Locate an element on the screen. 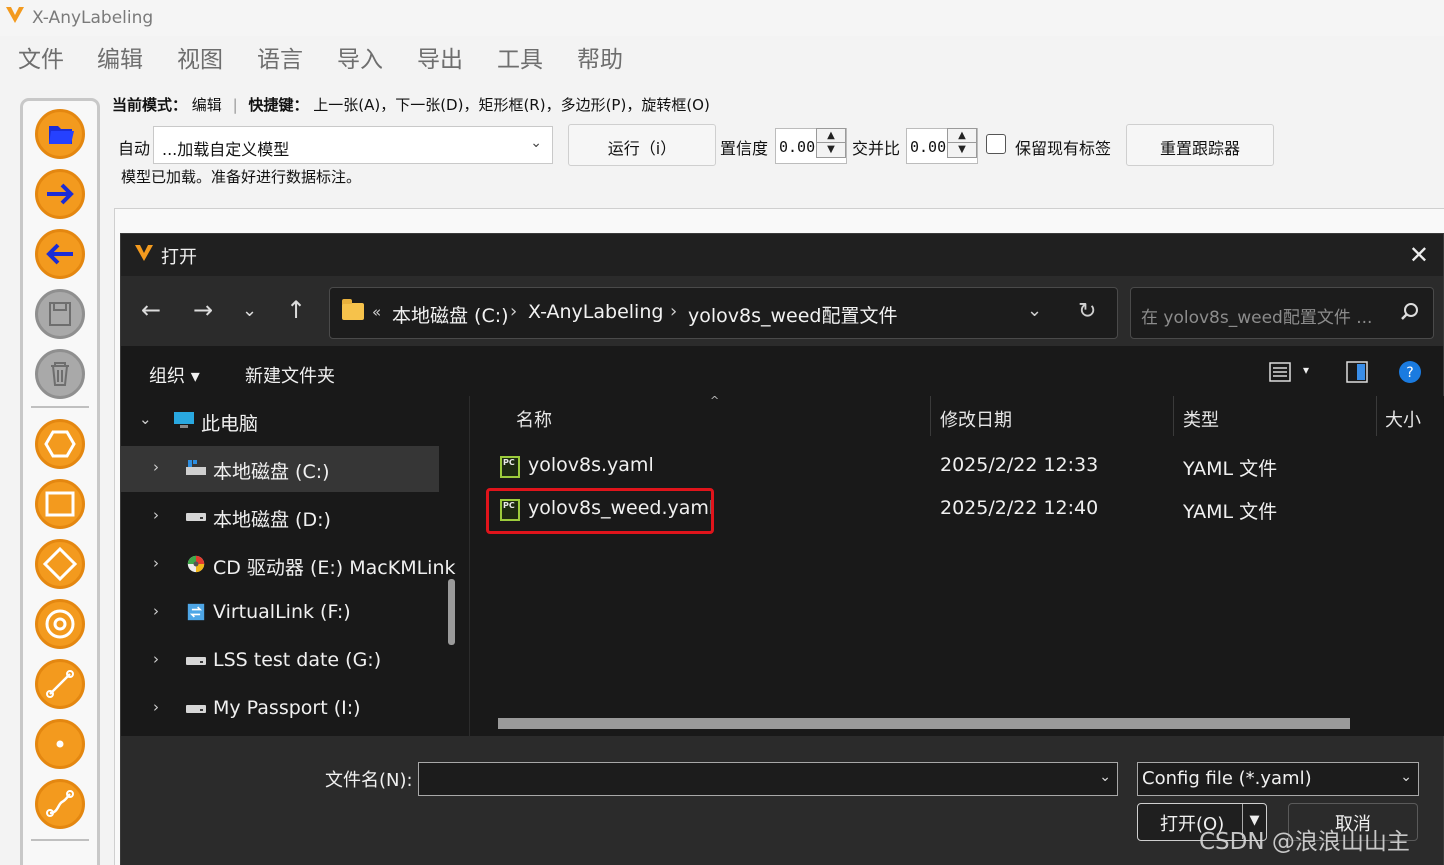 This screenshot has height=865, width=1444. rectangle-tool-button is located at coordinates (60, 504).